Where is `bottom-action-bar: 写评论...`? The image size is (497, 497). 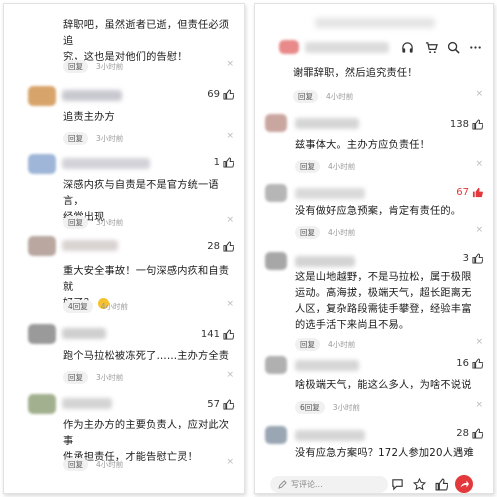 bottom-action-bar: 写评论... is located at coordinates (374, 484).